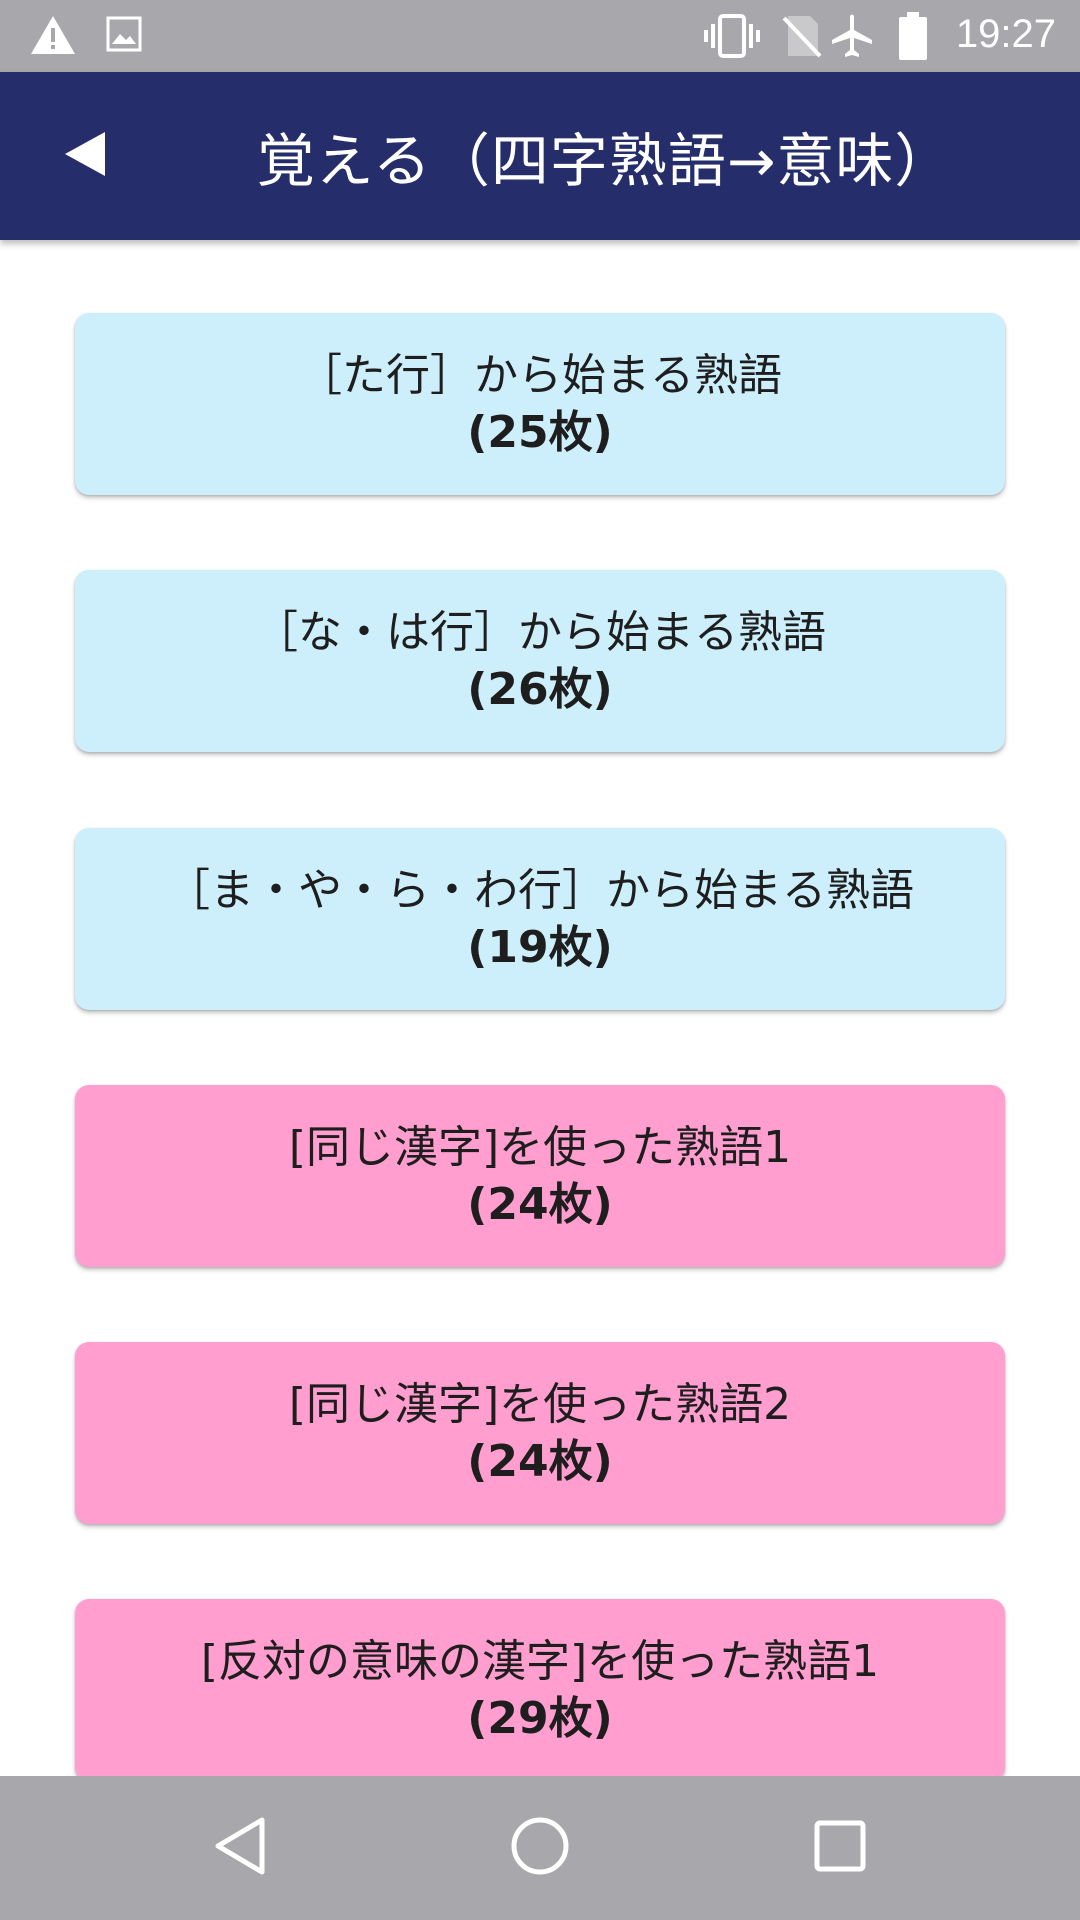  I want to click on deck-card-count: (29枚), so click(540, 1718).